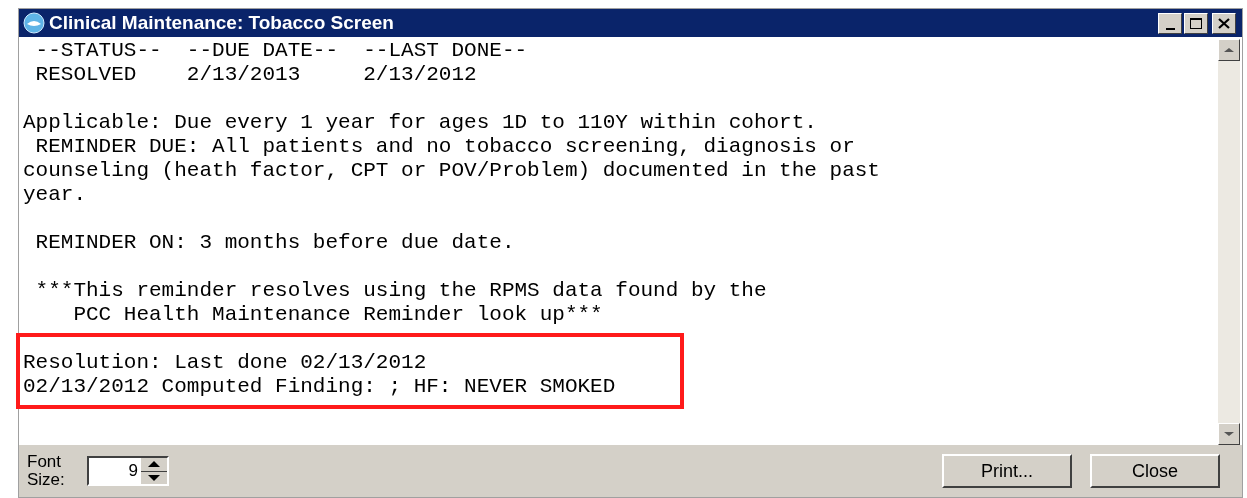 The image size is (1247, 498). I want to click on minimize-icon, so click(1170, 28).